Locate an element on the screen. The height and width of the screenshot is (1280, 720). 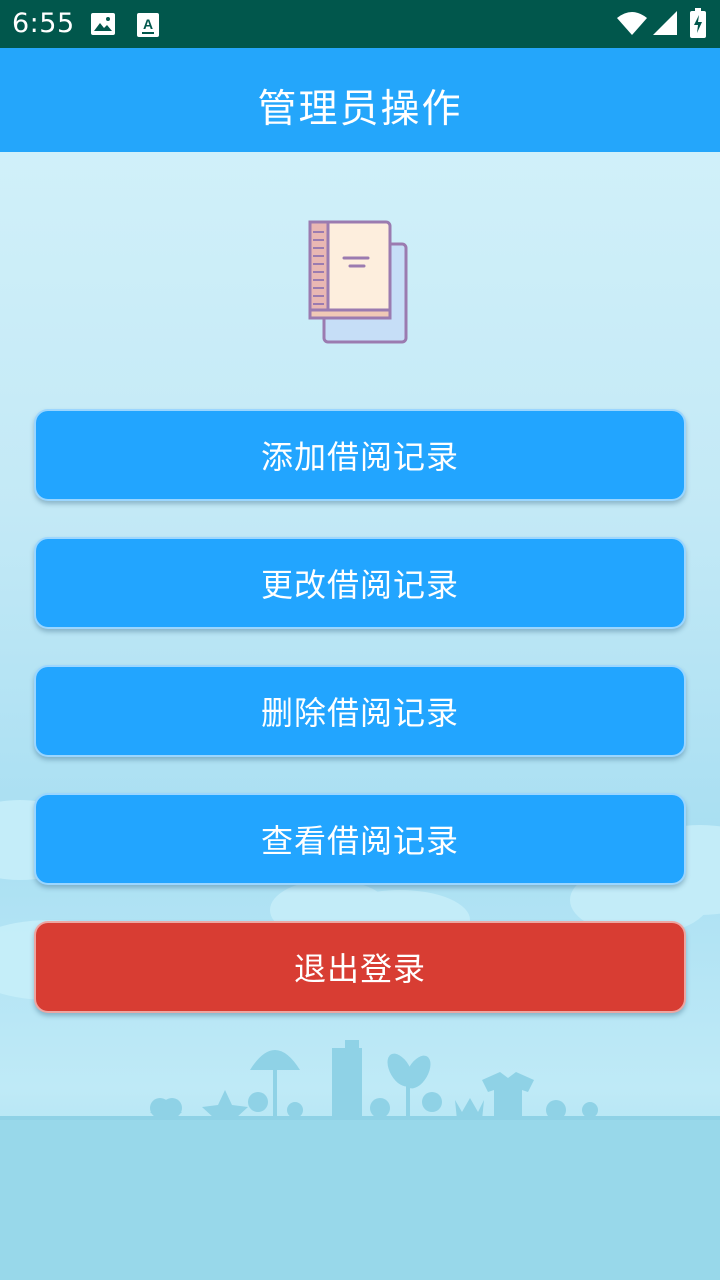
logout-button: 退出登录 is located at coordinates (360, 967).